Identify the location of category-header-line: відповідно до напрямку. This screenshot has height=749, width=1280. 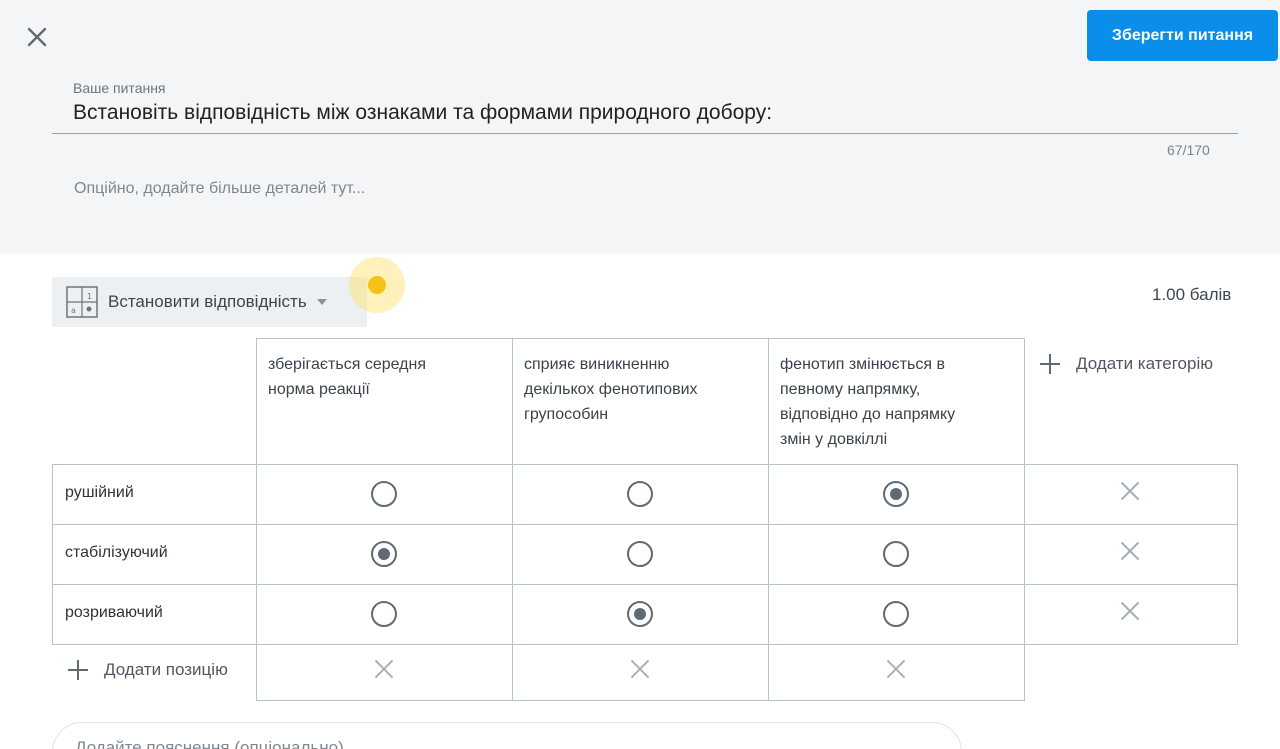
(868, 414).